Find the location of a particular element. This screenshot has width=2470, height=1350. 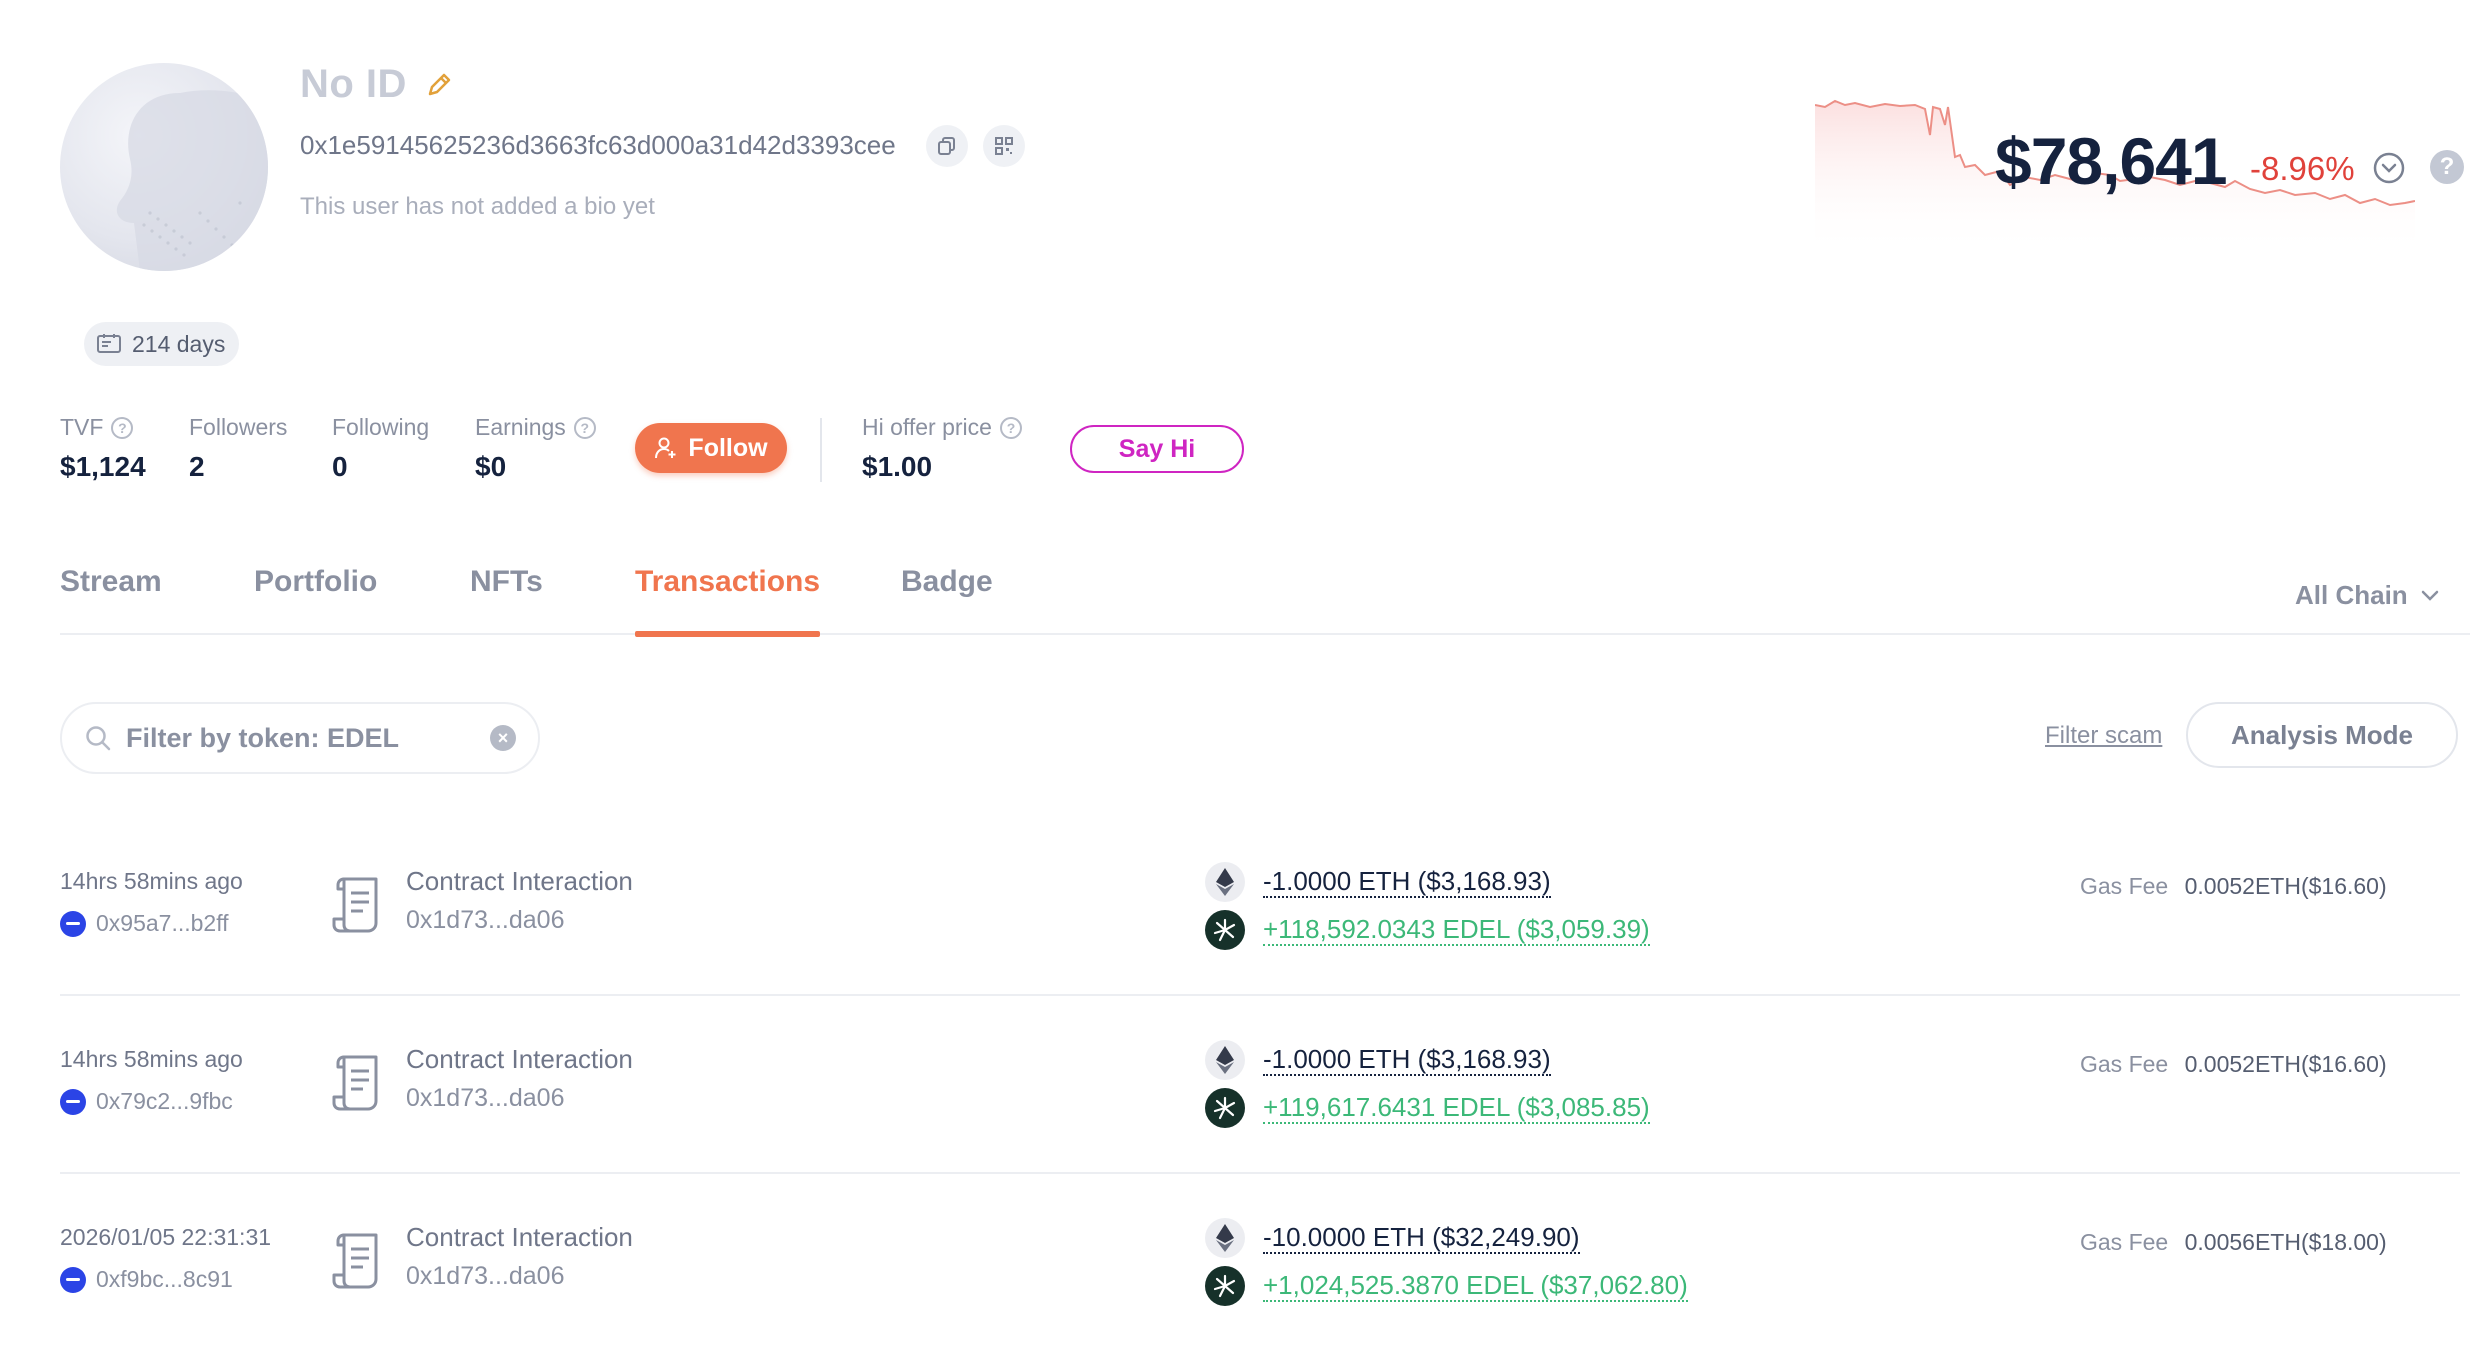

token-in-amount: +119,617.6431 EDEL ($3,085.85) is located at coordinates (1456, 1108).